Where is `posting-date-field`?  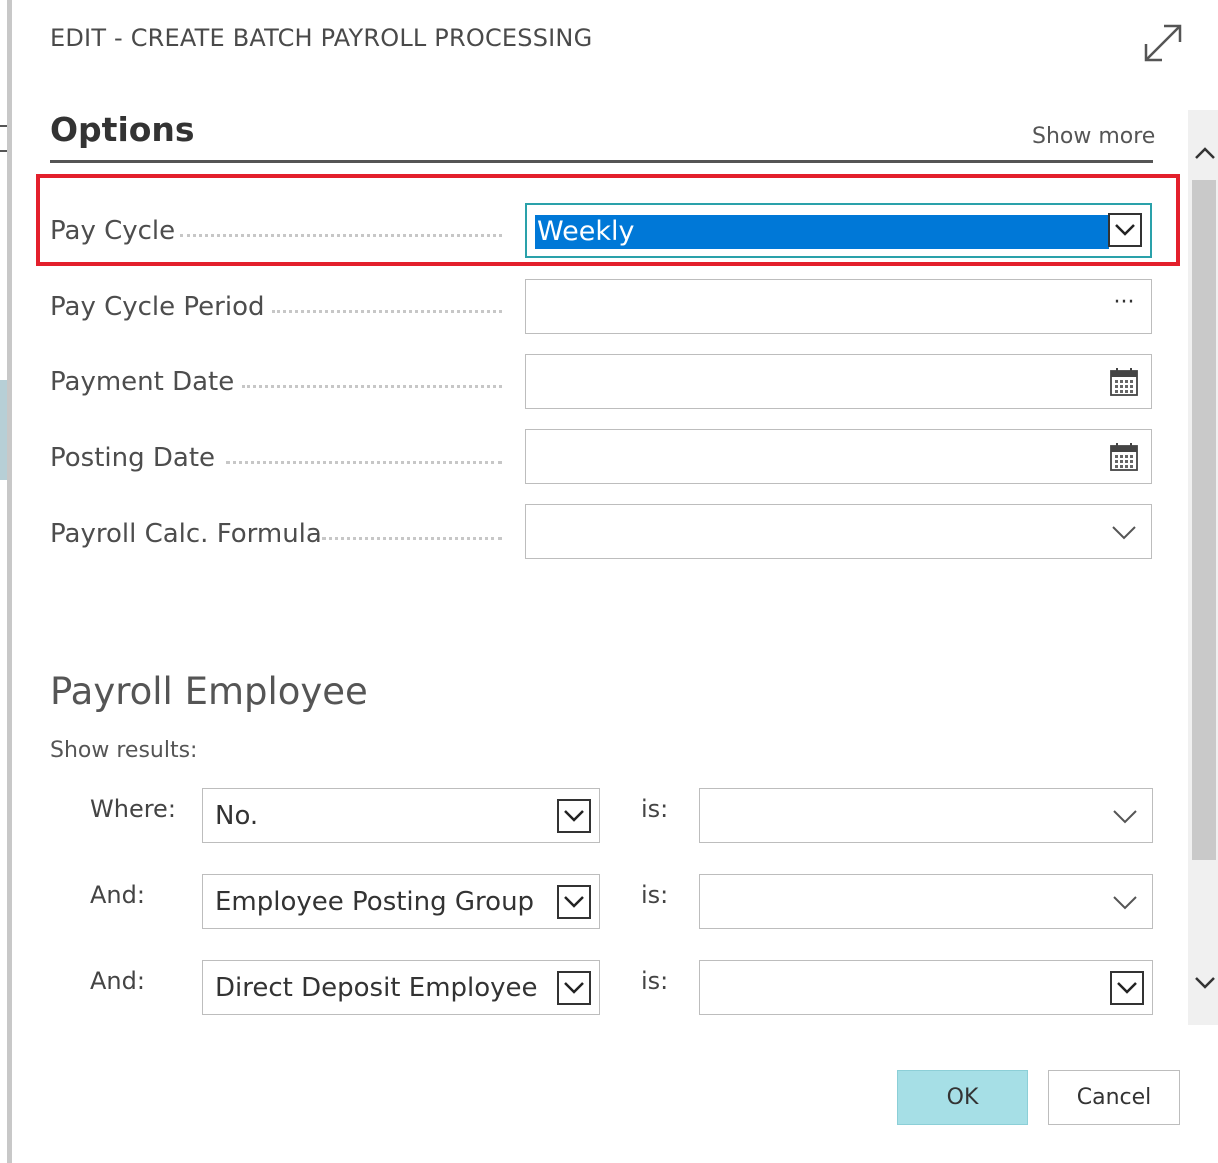
posting-date-field is located at coordinates (838, 456).